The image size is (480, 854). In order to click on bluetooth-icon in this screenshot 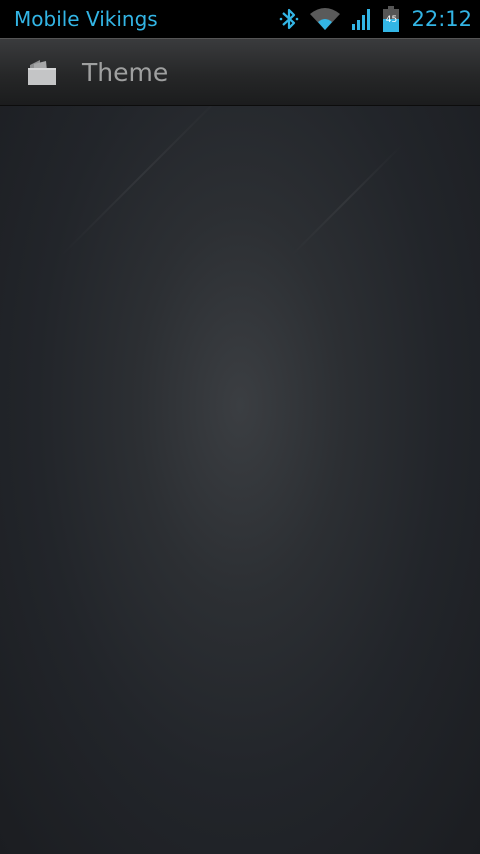, I will do `click(289, 19)`.